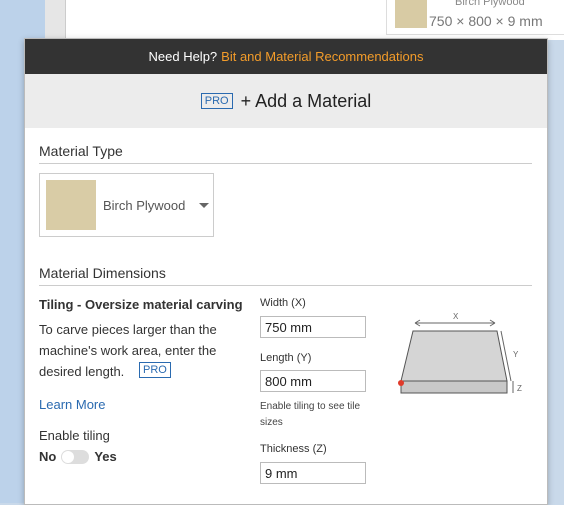 This screenshot has width=564, height=505. I want to click on toggle-yes-label: Yes, so click(105, 456).